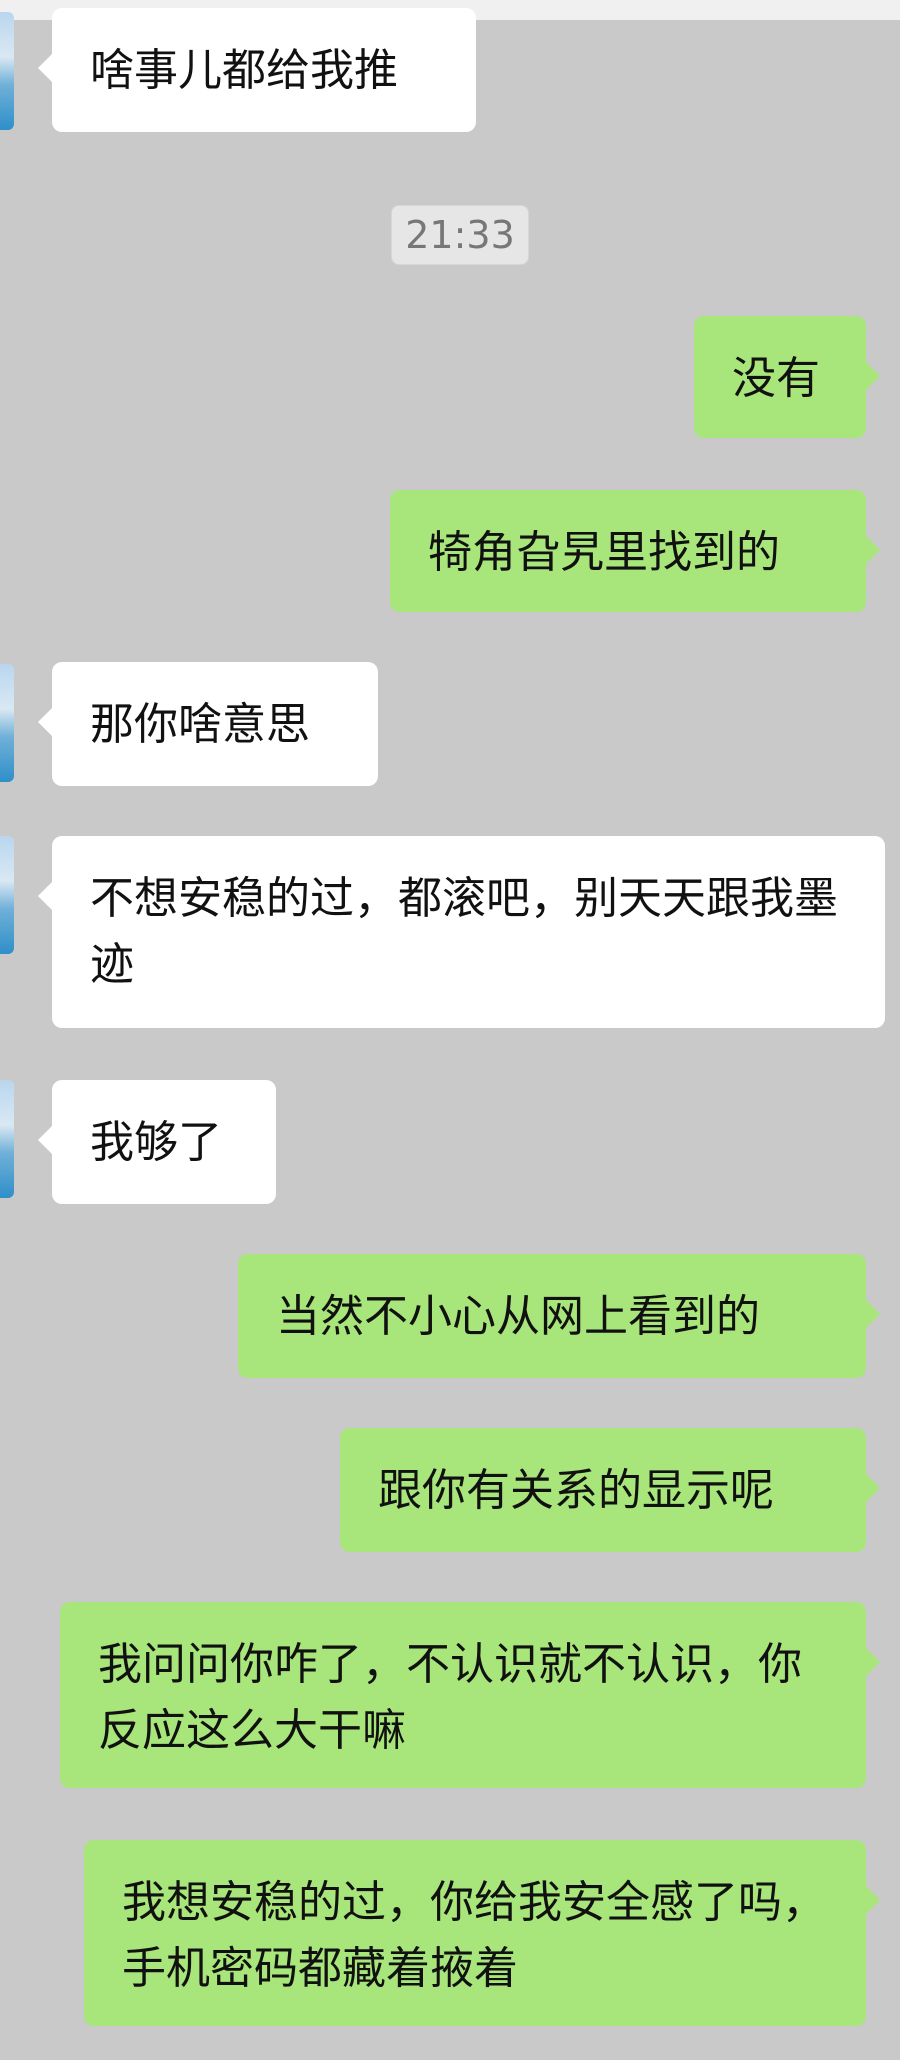 This screenshot has height=2060, width=900. I want to click on message-bubble-outgoing: 当然不小心从网上看到的, so click(559, 1316).